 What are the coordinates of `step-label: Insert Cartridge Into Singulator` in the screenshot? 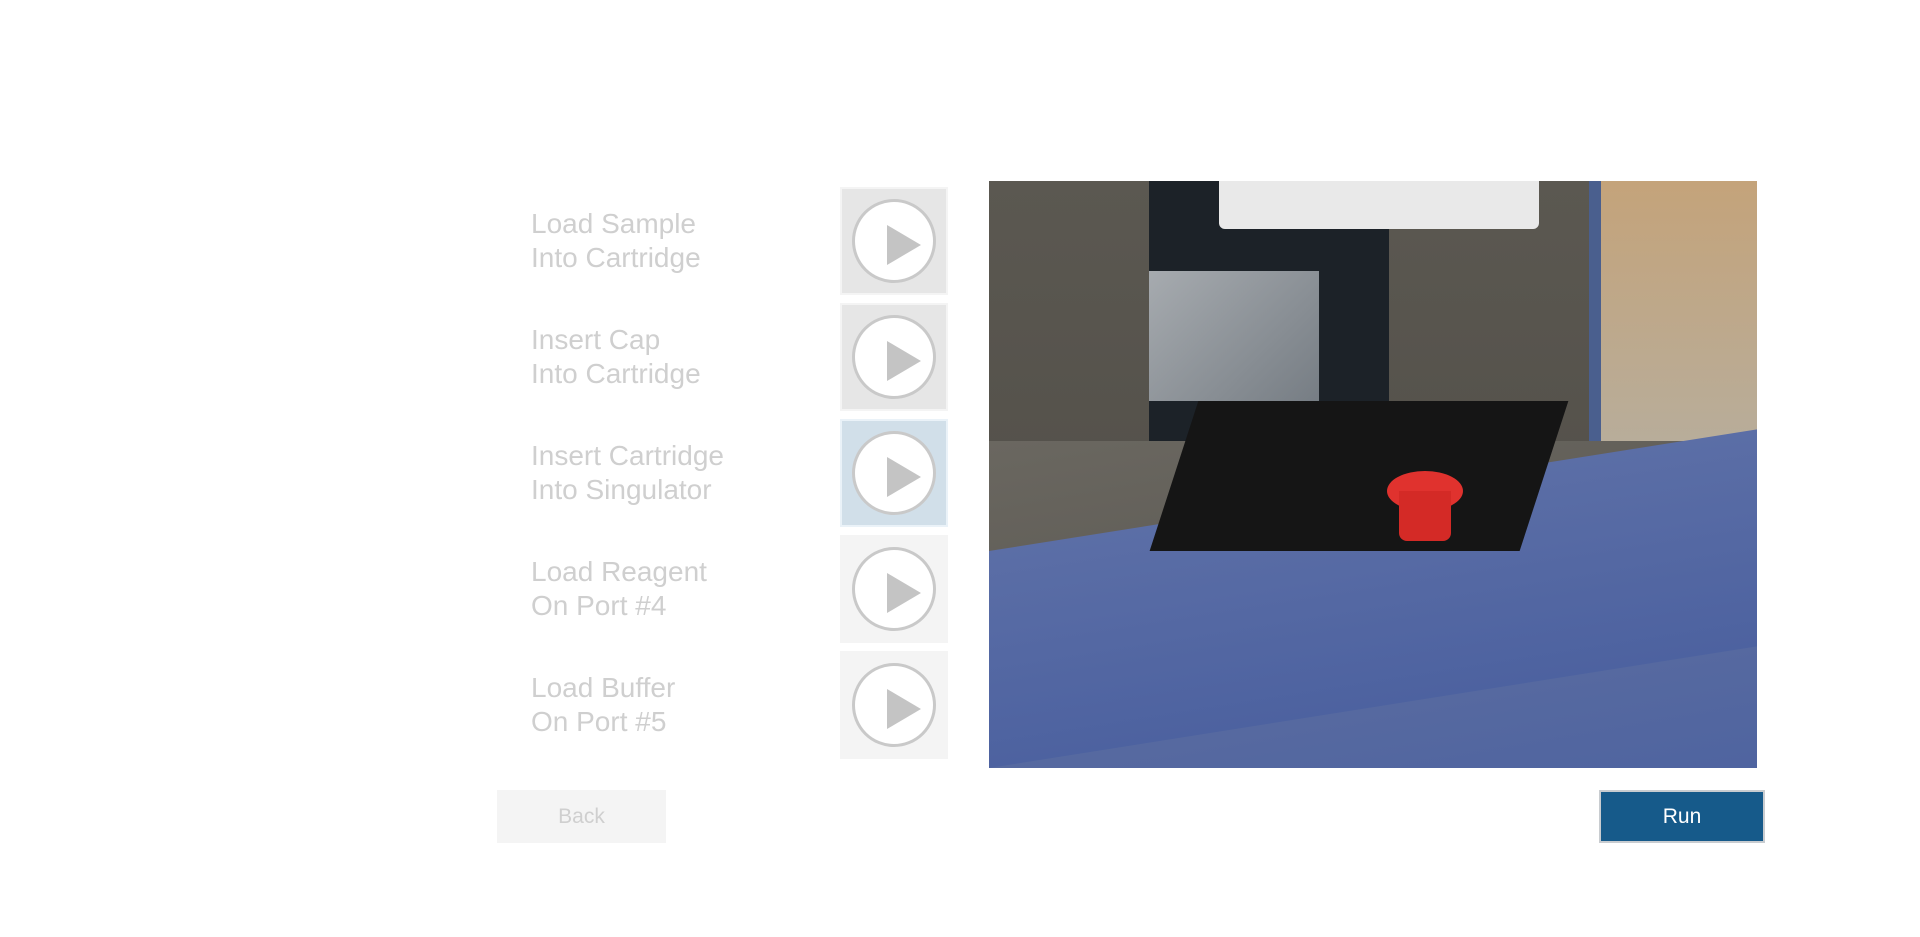 It's located at (627, 473).